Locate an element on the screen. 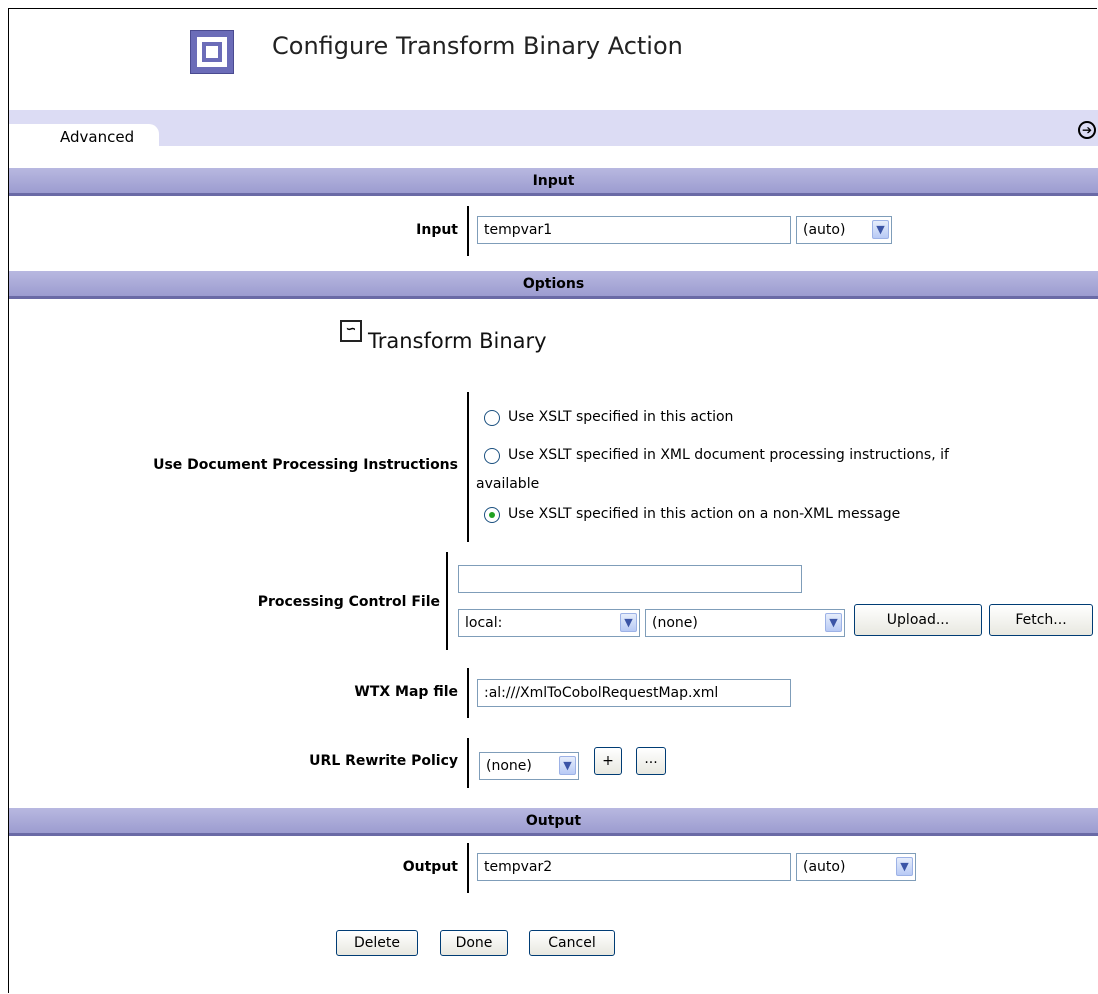 The width and height of the screenshot is (1098, 994). section-input-header: Input is located at coordinates (553, 182).